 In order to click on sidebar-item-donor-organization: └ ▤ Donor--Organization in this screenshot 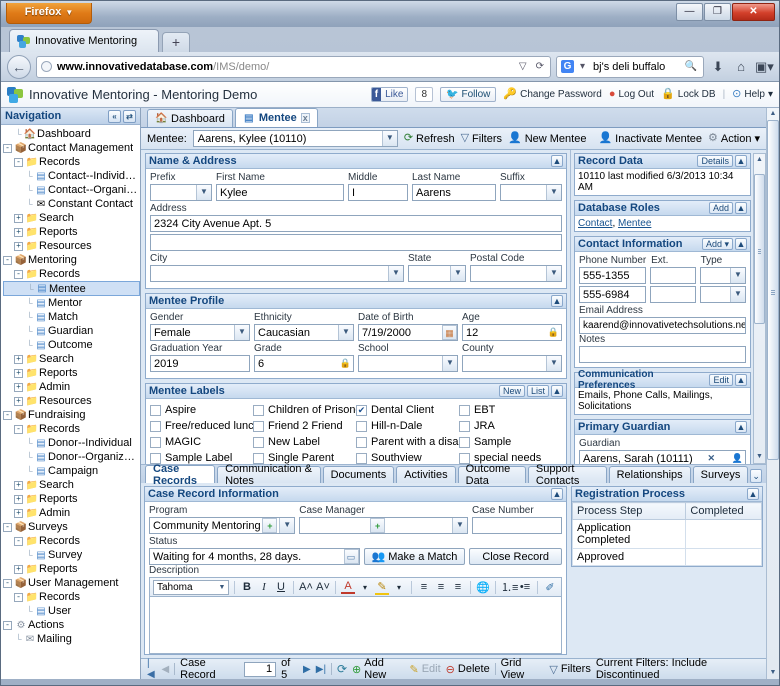, I will do `click(71, 457)`.